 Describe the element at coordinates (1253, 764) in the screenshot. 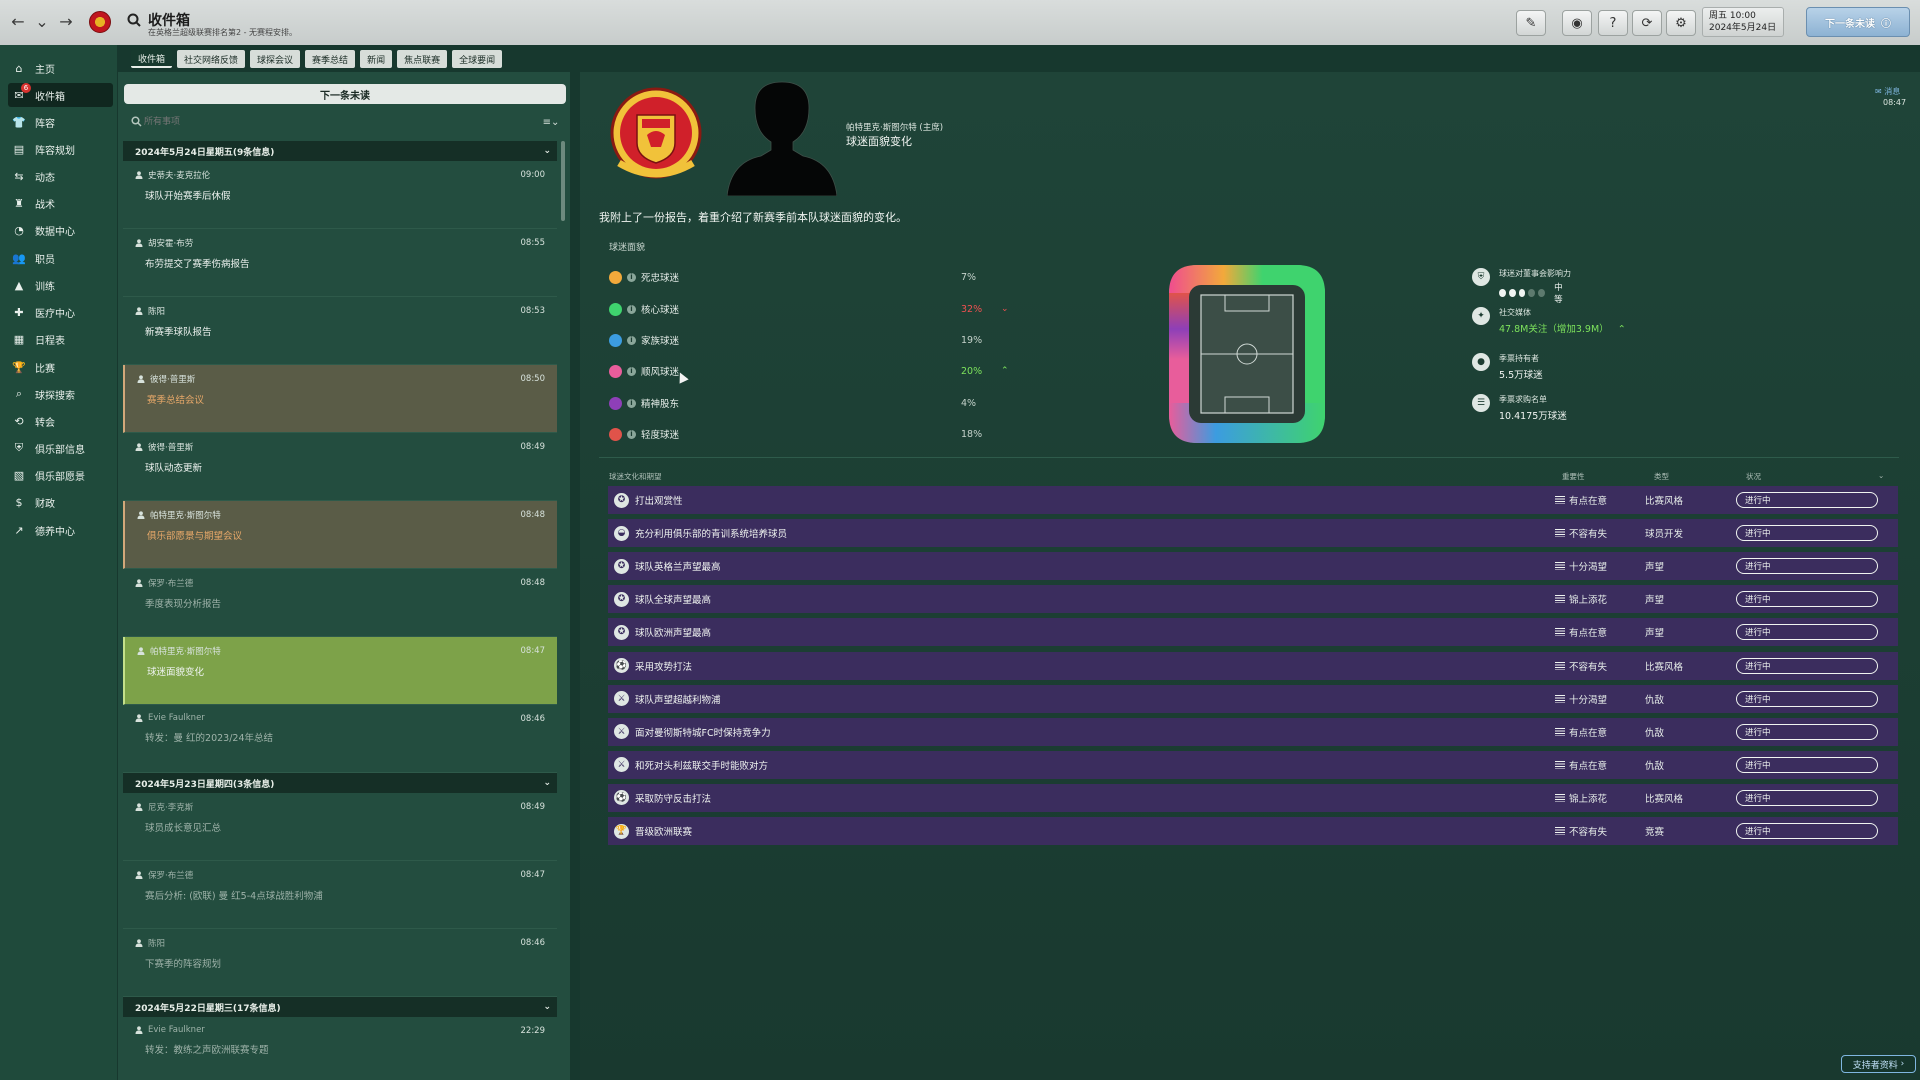

I see `culture-row: ⚔ 和死对头利兹联交手时能败对方 有点在意 仇敌 进行中` at that location.